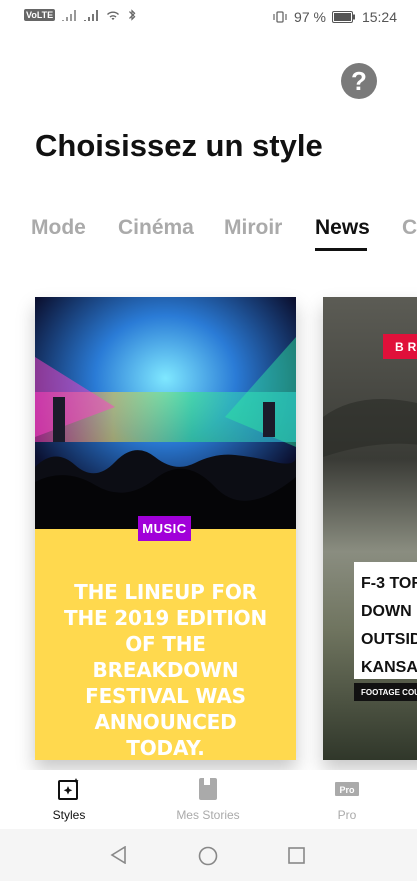  I want to click on footage-credit: FOOTAGE COURT, so click(385, 692).